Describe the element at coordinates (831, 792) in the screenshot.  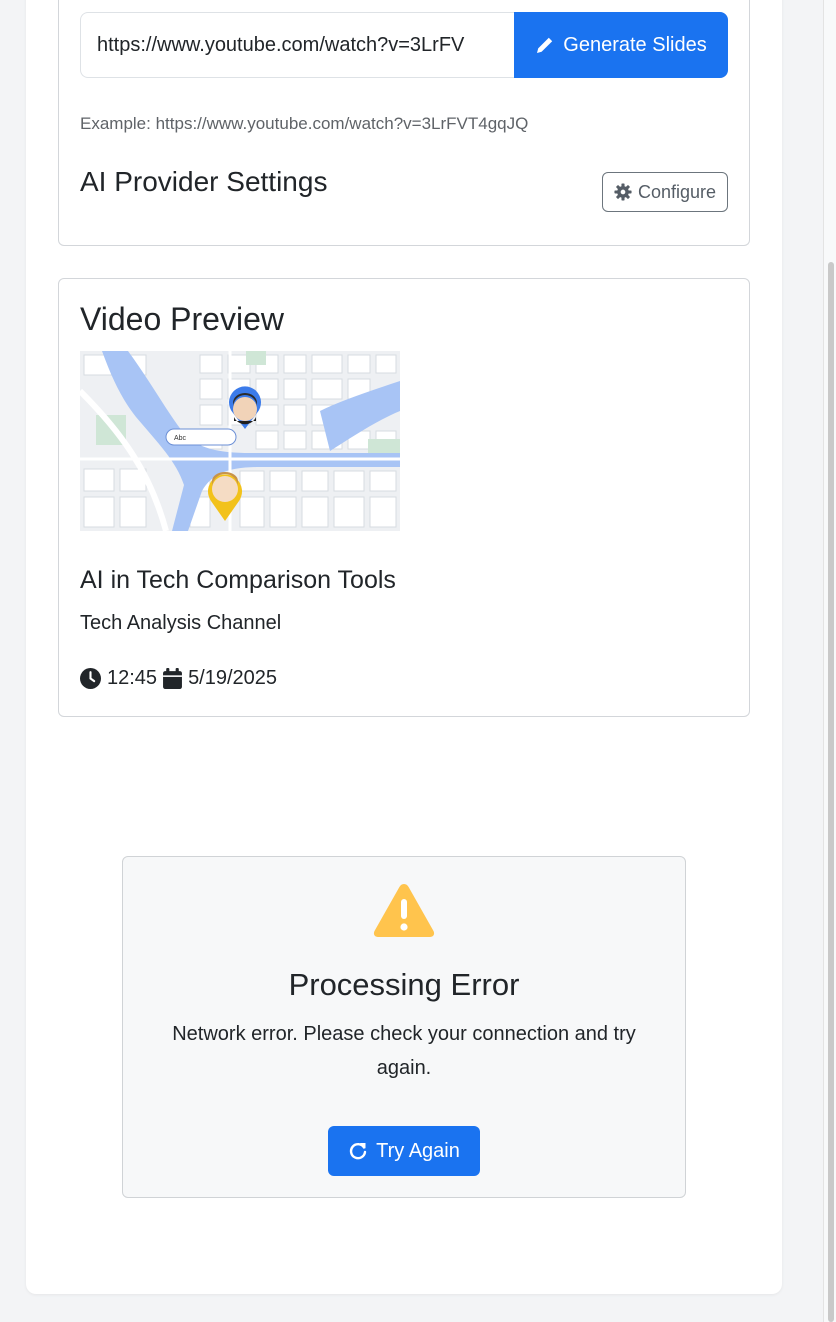
I see `scrollbar-thumb` at that location.